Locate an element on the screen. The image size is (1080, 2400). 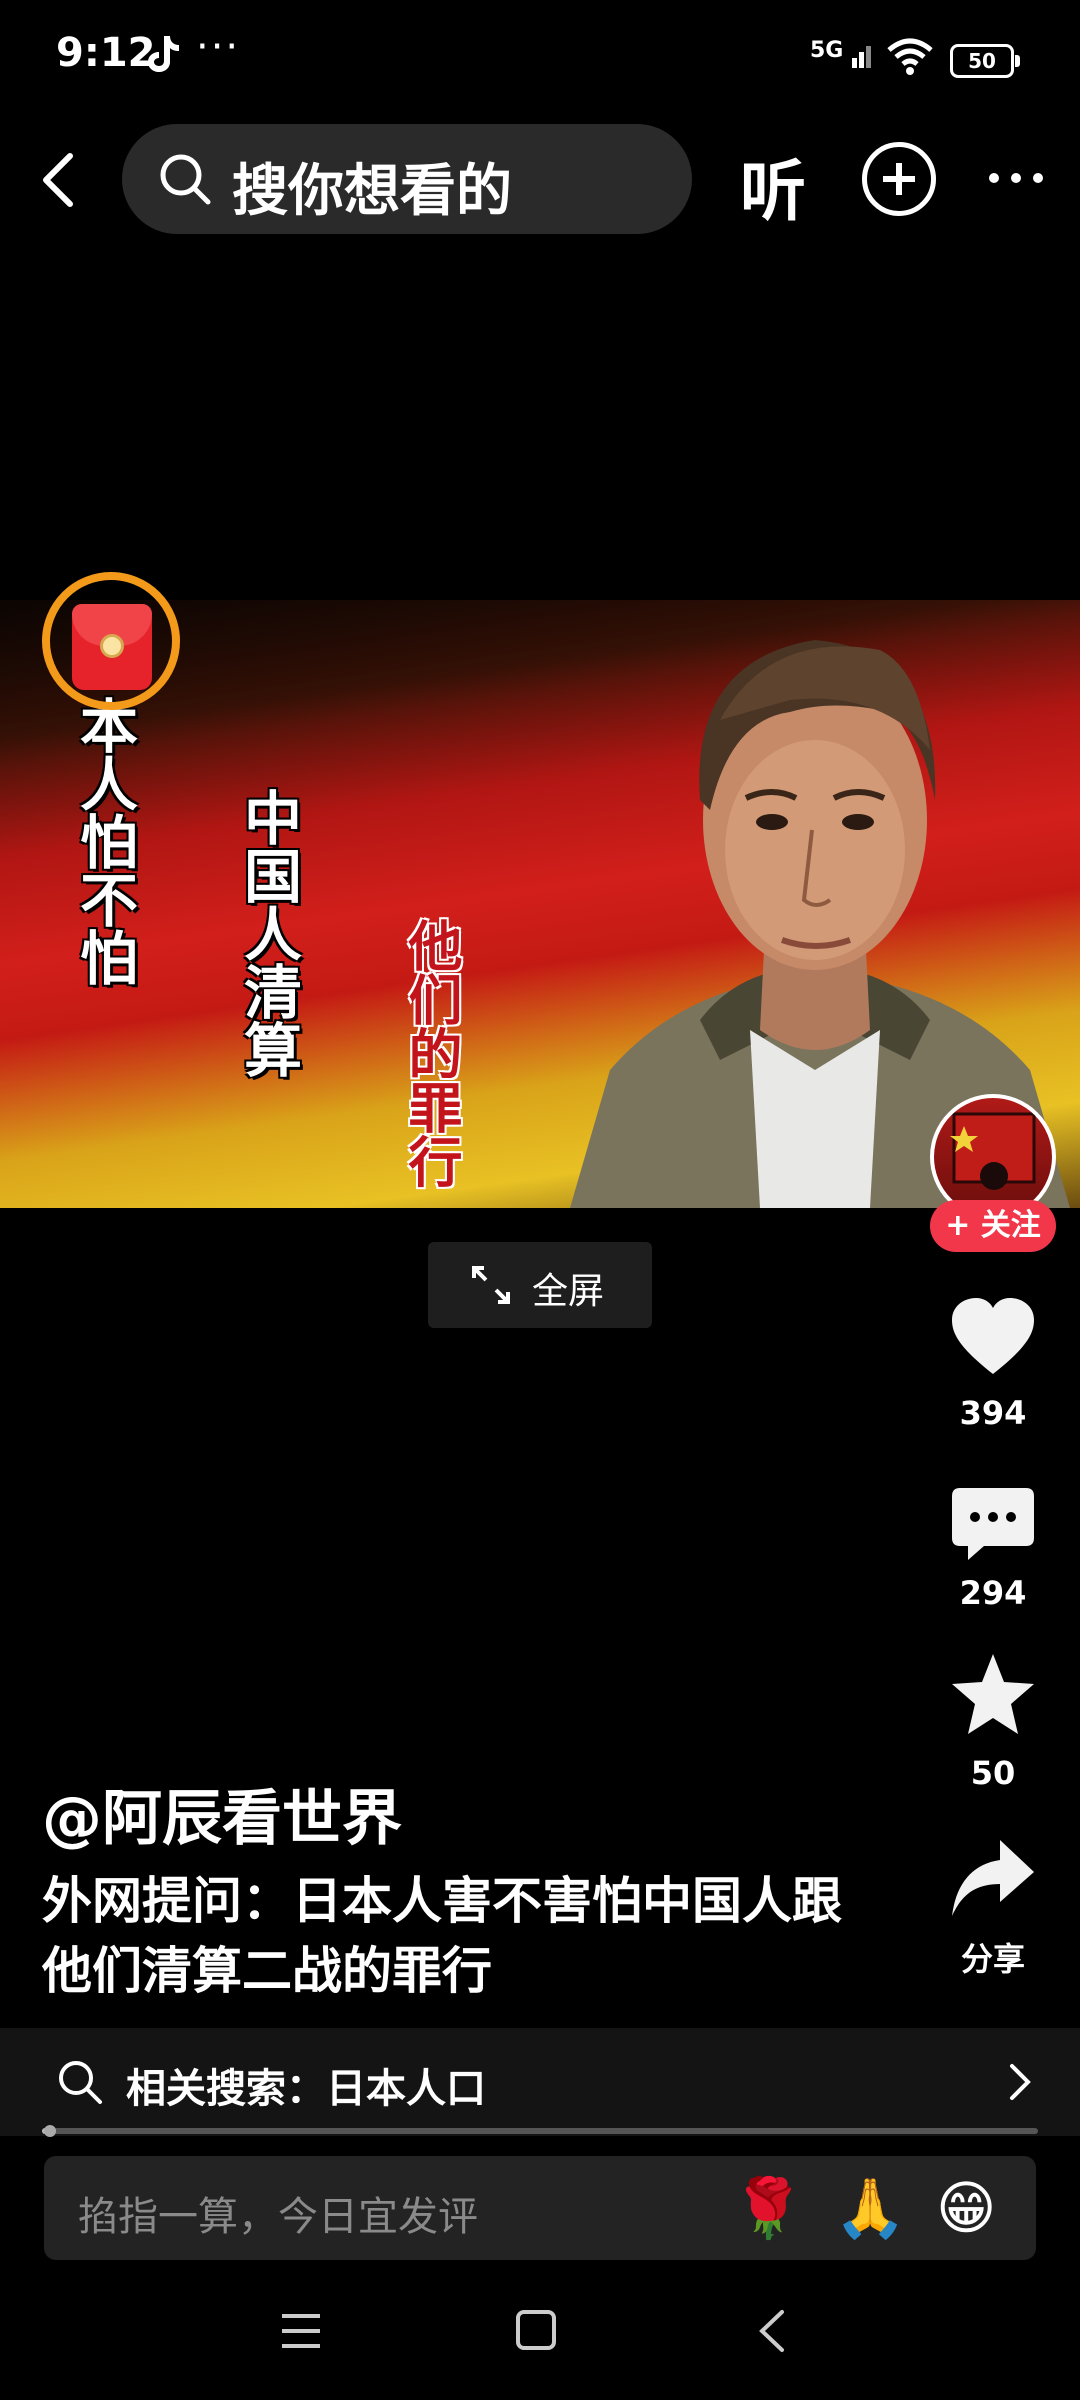
avatar-image is located at coordinates (993, 1164).